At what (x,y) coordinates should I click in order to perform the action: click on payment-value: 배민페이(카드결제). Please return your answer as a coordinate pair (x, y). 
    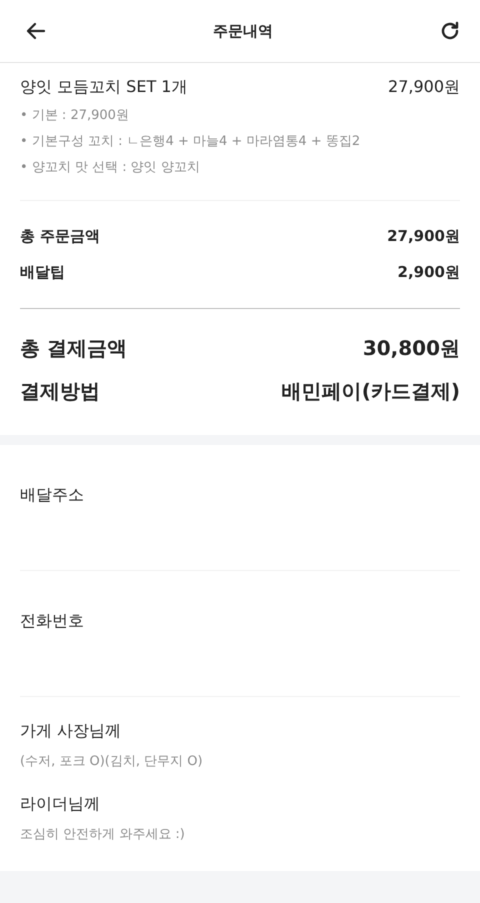
    Looking at the image, I should click on (371, 391).